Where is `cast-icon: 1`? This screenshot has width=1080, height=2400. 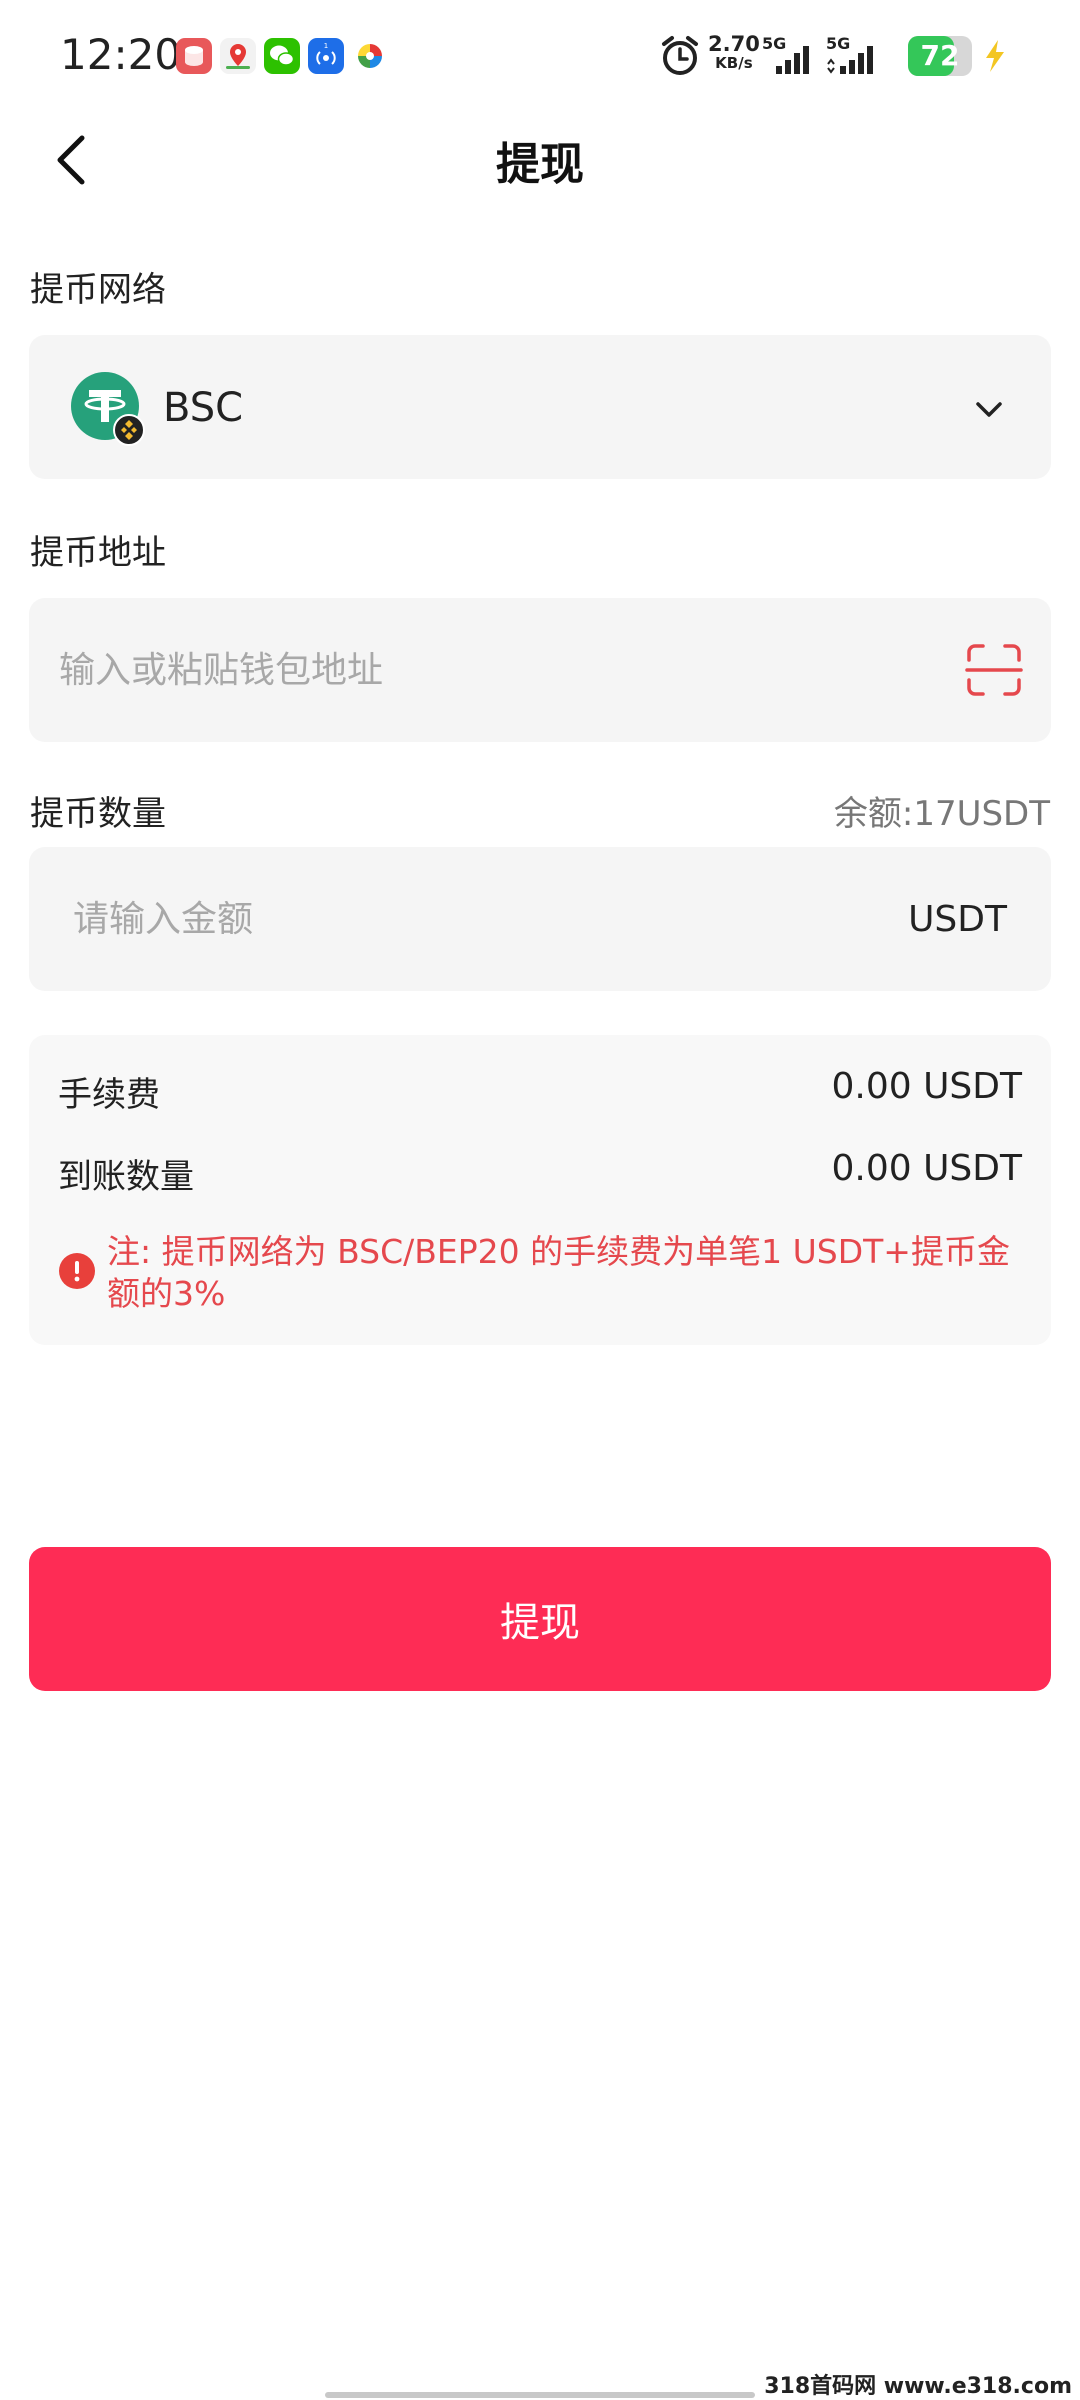
cast-icon: 1 is located at coordinates (326, 56).